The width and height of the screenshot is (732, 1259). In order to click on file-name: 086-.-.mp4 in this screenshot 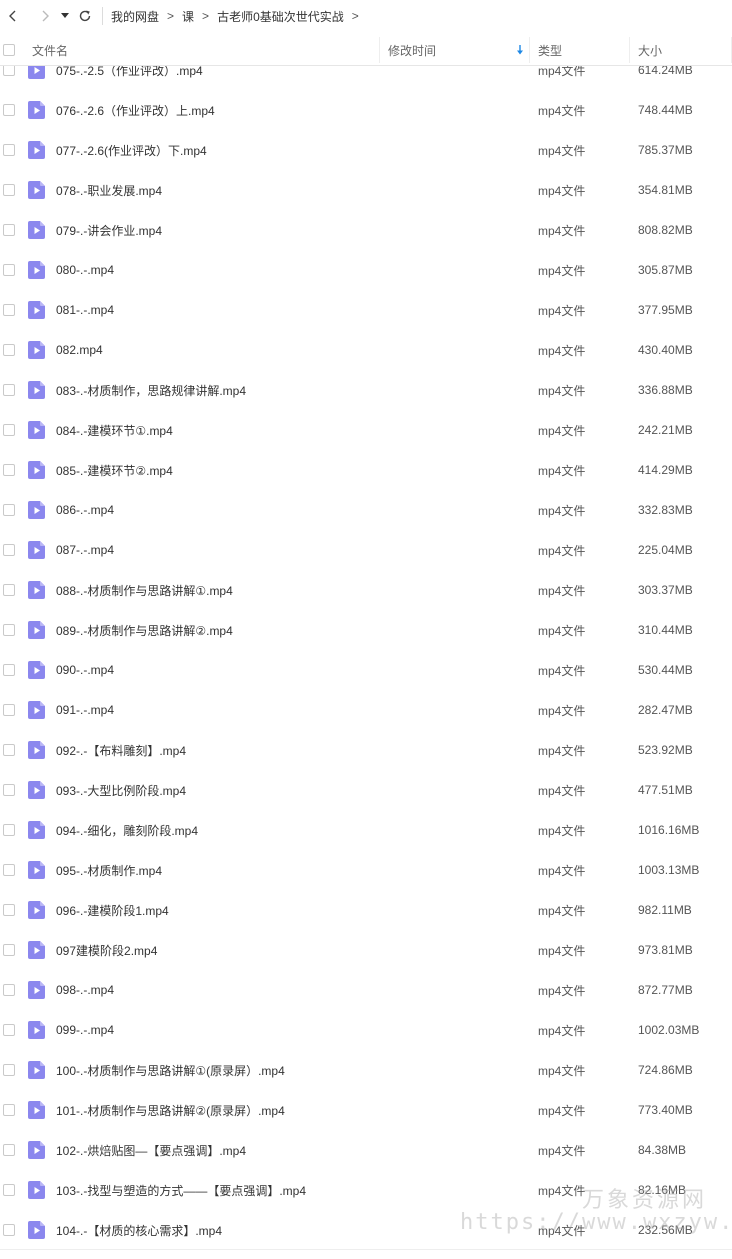, I will do `click(85, 510)`.